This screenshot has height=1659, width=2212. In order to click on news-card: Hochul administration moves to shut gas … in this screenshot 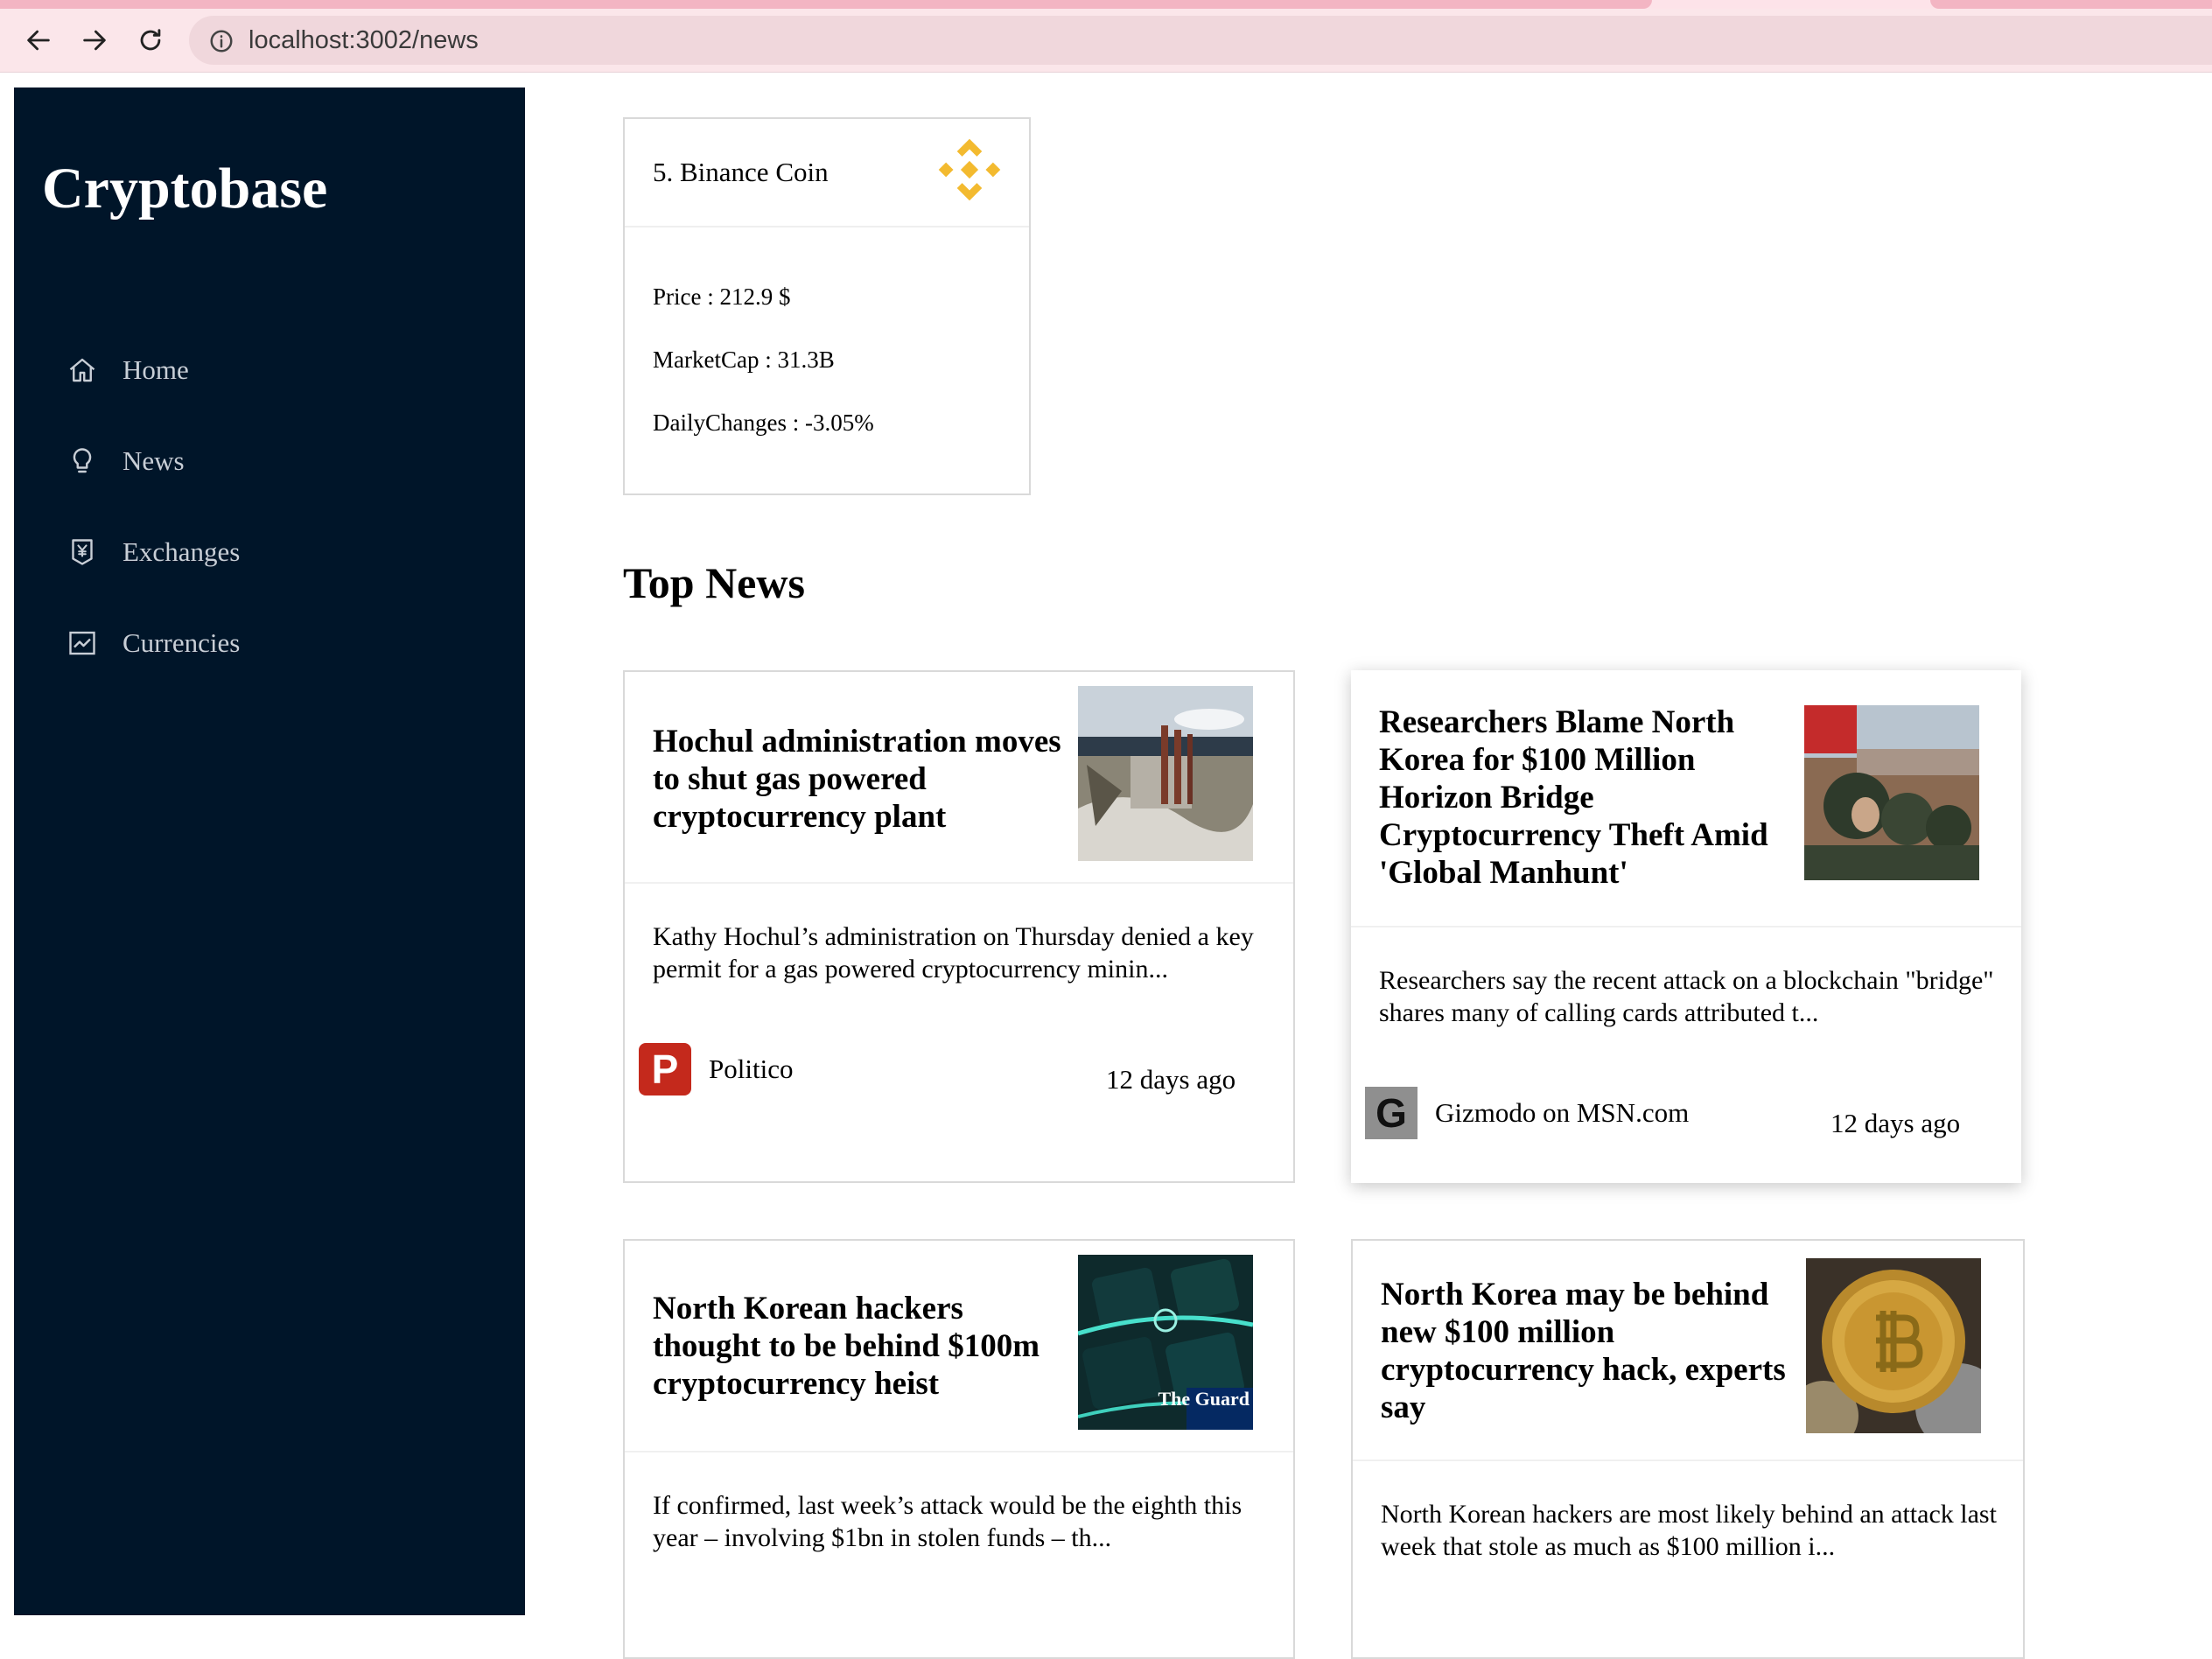, I will do `click(959, 926)`.